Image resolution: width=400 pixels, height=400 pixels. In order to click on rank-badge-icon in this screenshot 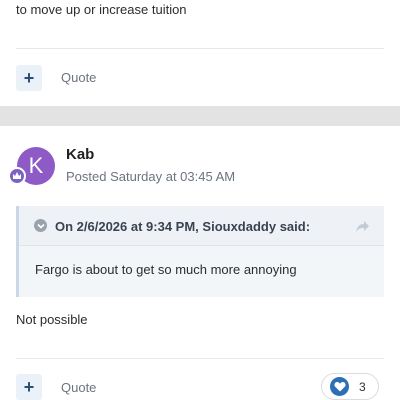, I will do `click(17, 176)`.